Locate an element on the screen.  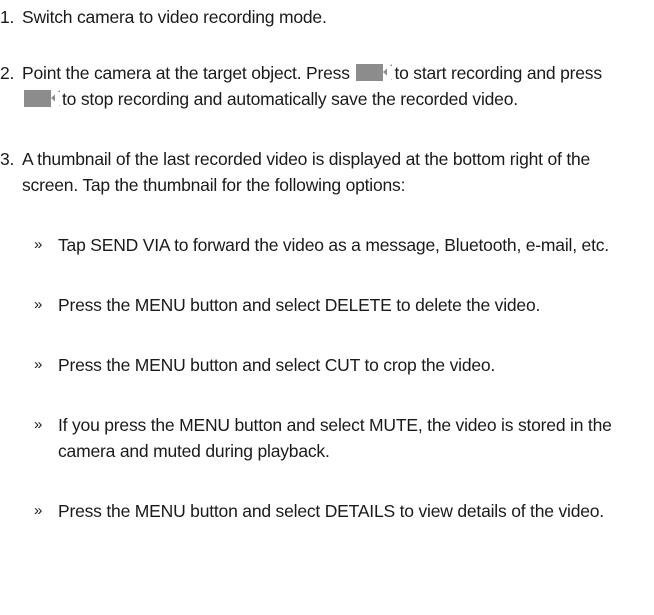
step-text-part: to start recording and press is located at coordinates (498, 73).